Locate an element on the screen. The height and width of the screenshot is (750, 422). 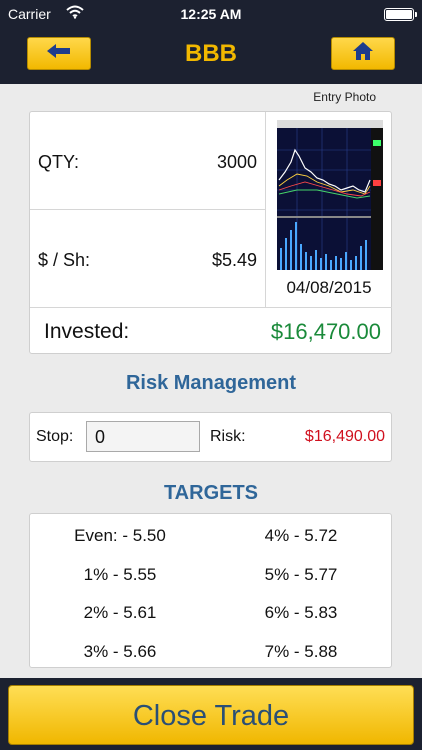
entry-photo-thumbnail is located at coordinates (330, 195).